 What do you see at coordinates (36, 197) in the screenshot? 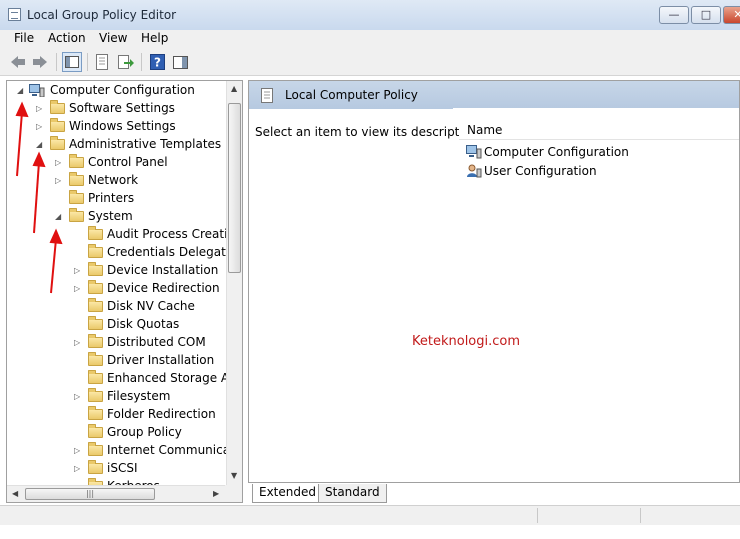
I see `annotation-arrow-administrative-templates` at bounding box center [36, 197].